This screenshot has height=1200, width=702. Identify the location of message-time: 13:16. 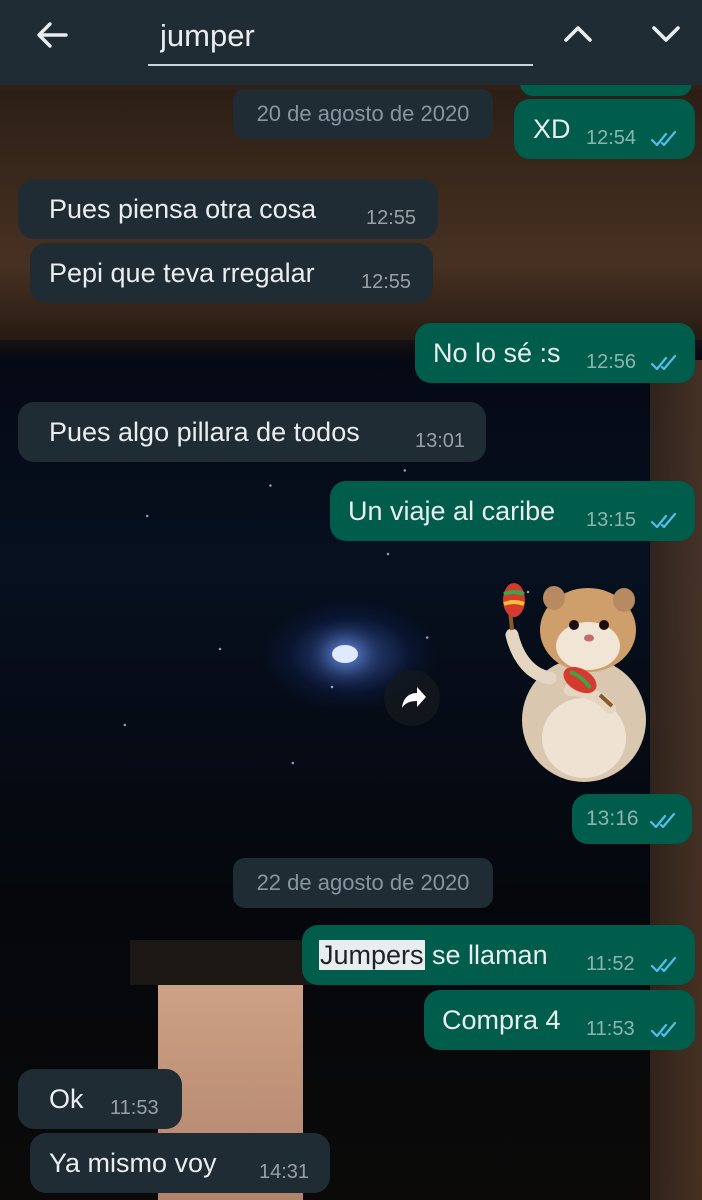
(612, 818).